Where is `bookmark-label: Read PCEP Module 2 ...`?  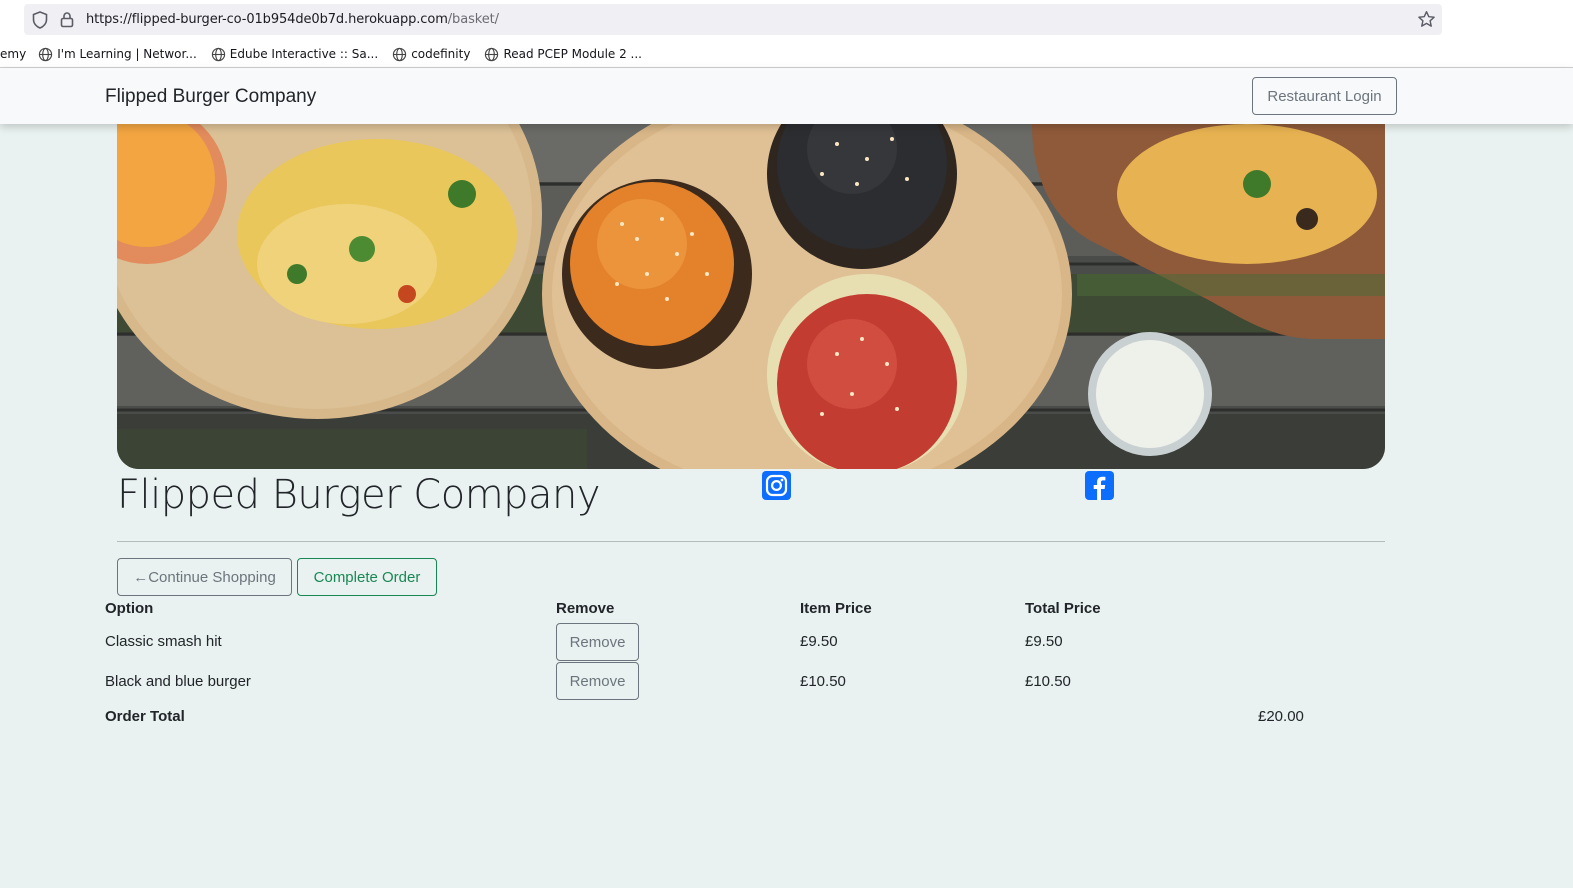 bookmark-label: Read PCEP Module 2 ... is located at coordinates (572, 54).